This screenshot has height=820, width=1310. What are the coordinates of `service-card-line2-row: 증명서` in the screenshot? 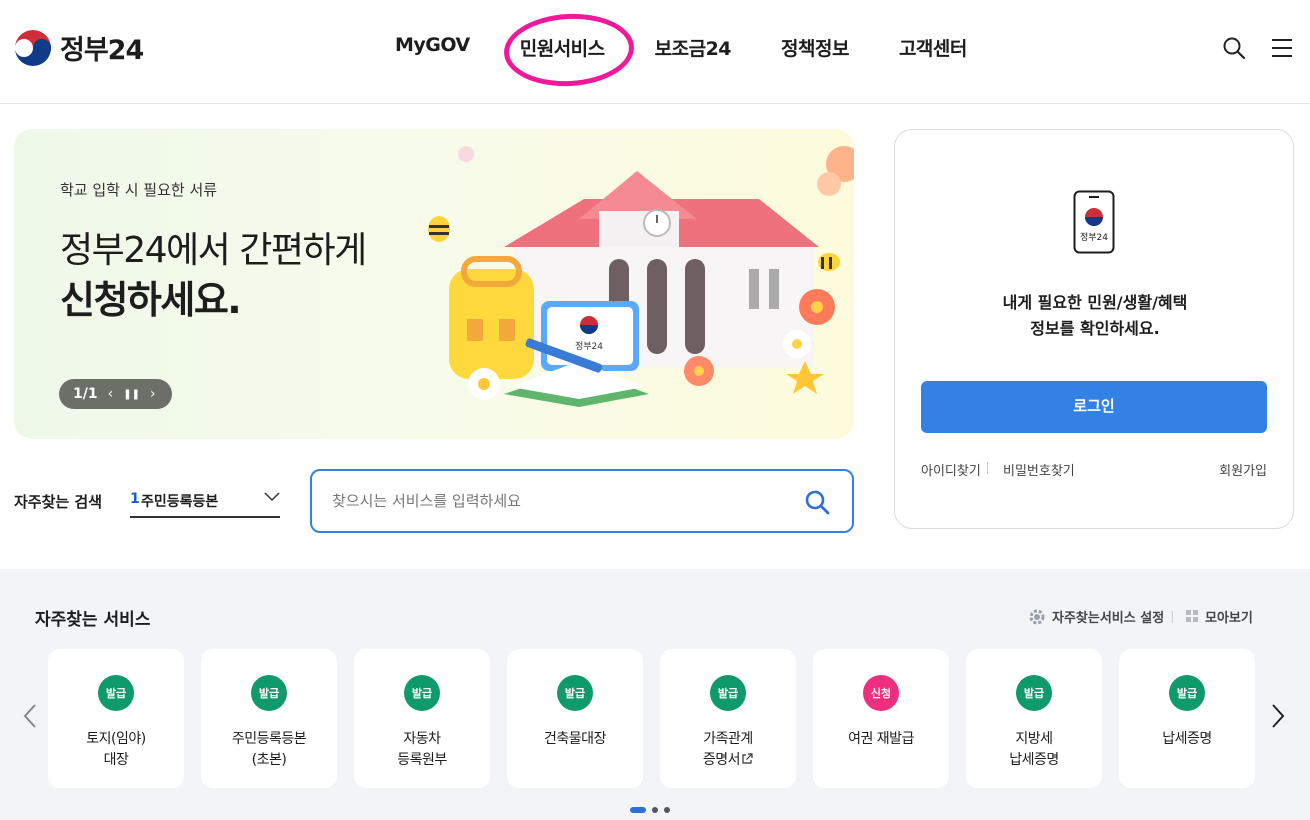 It's located at (728, 760).